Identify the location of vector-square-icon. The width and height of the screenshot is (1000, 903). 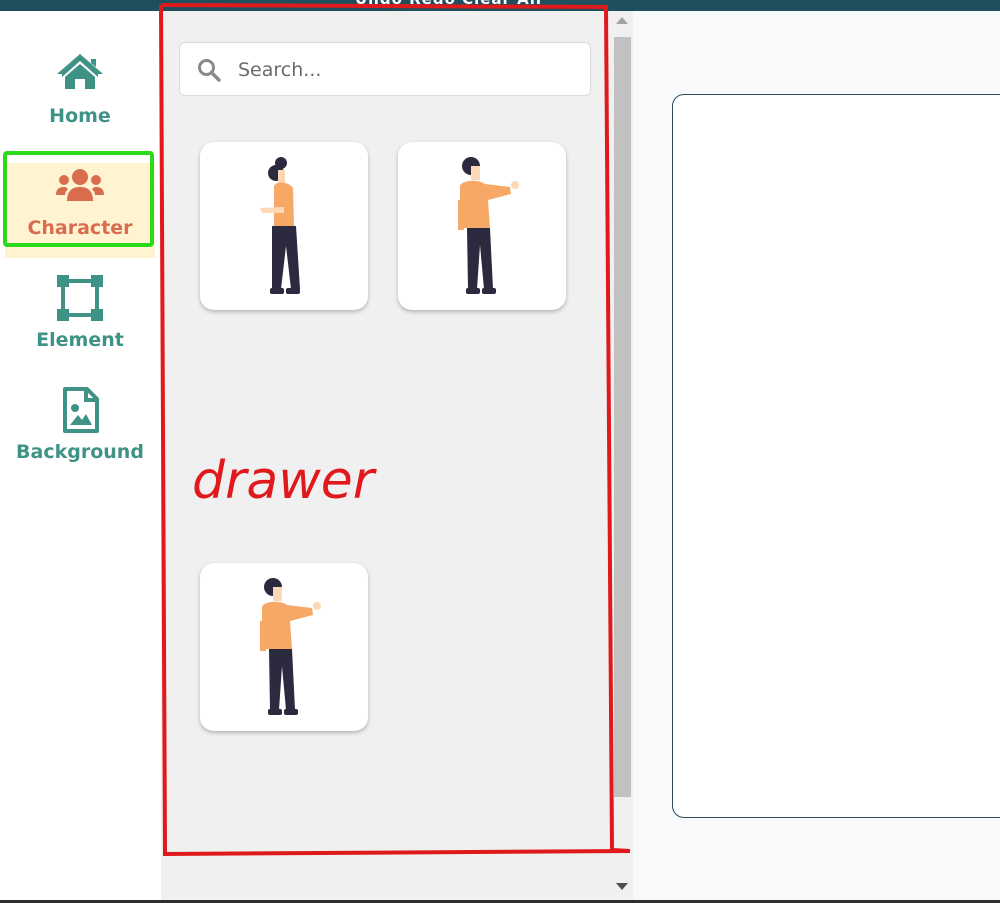
(80, 298).